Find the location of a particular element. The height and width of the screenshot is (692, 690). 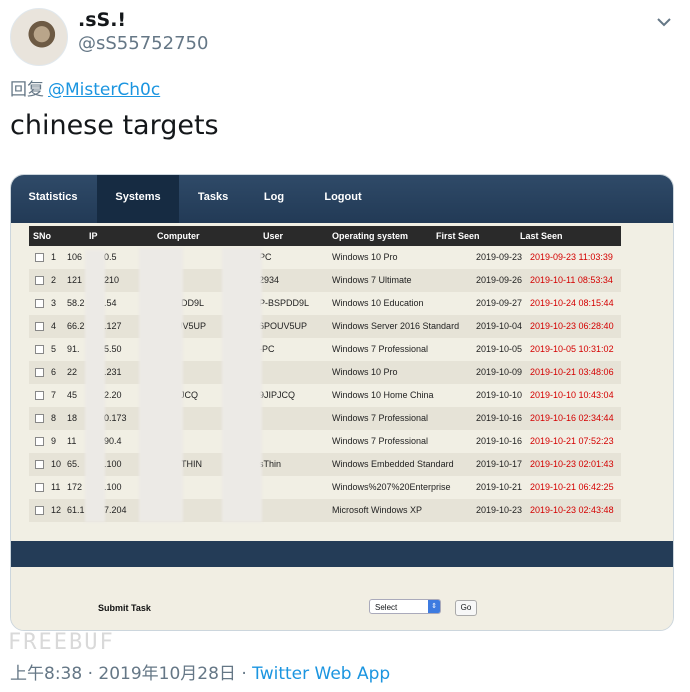

cell-ip-start: 11 is located at coordinates (72, 441).